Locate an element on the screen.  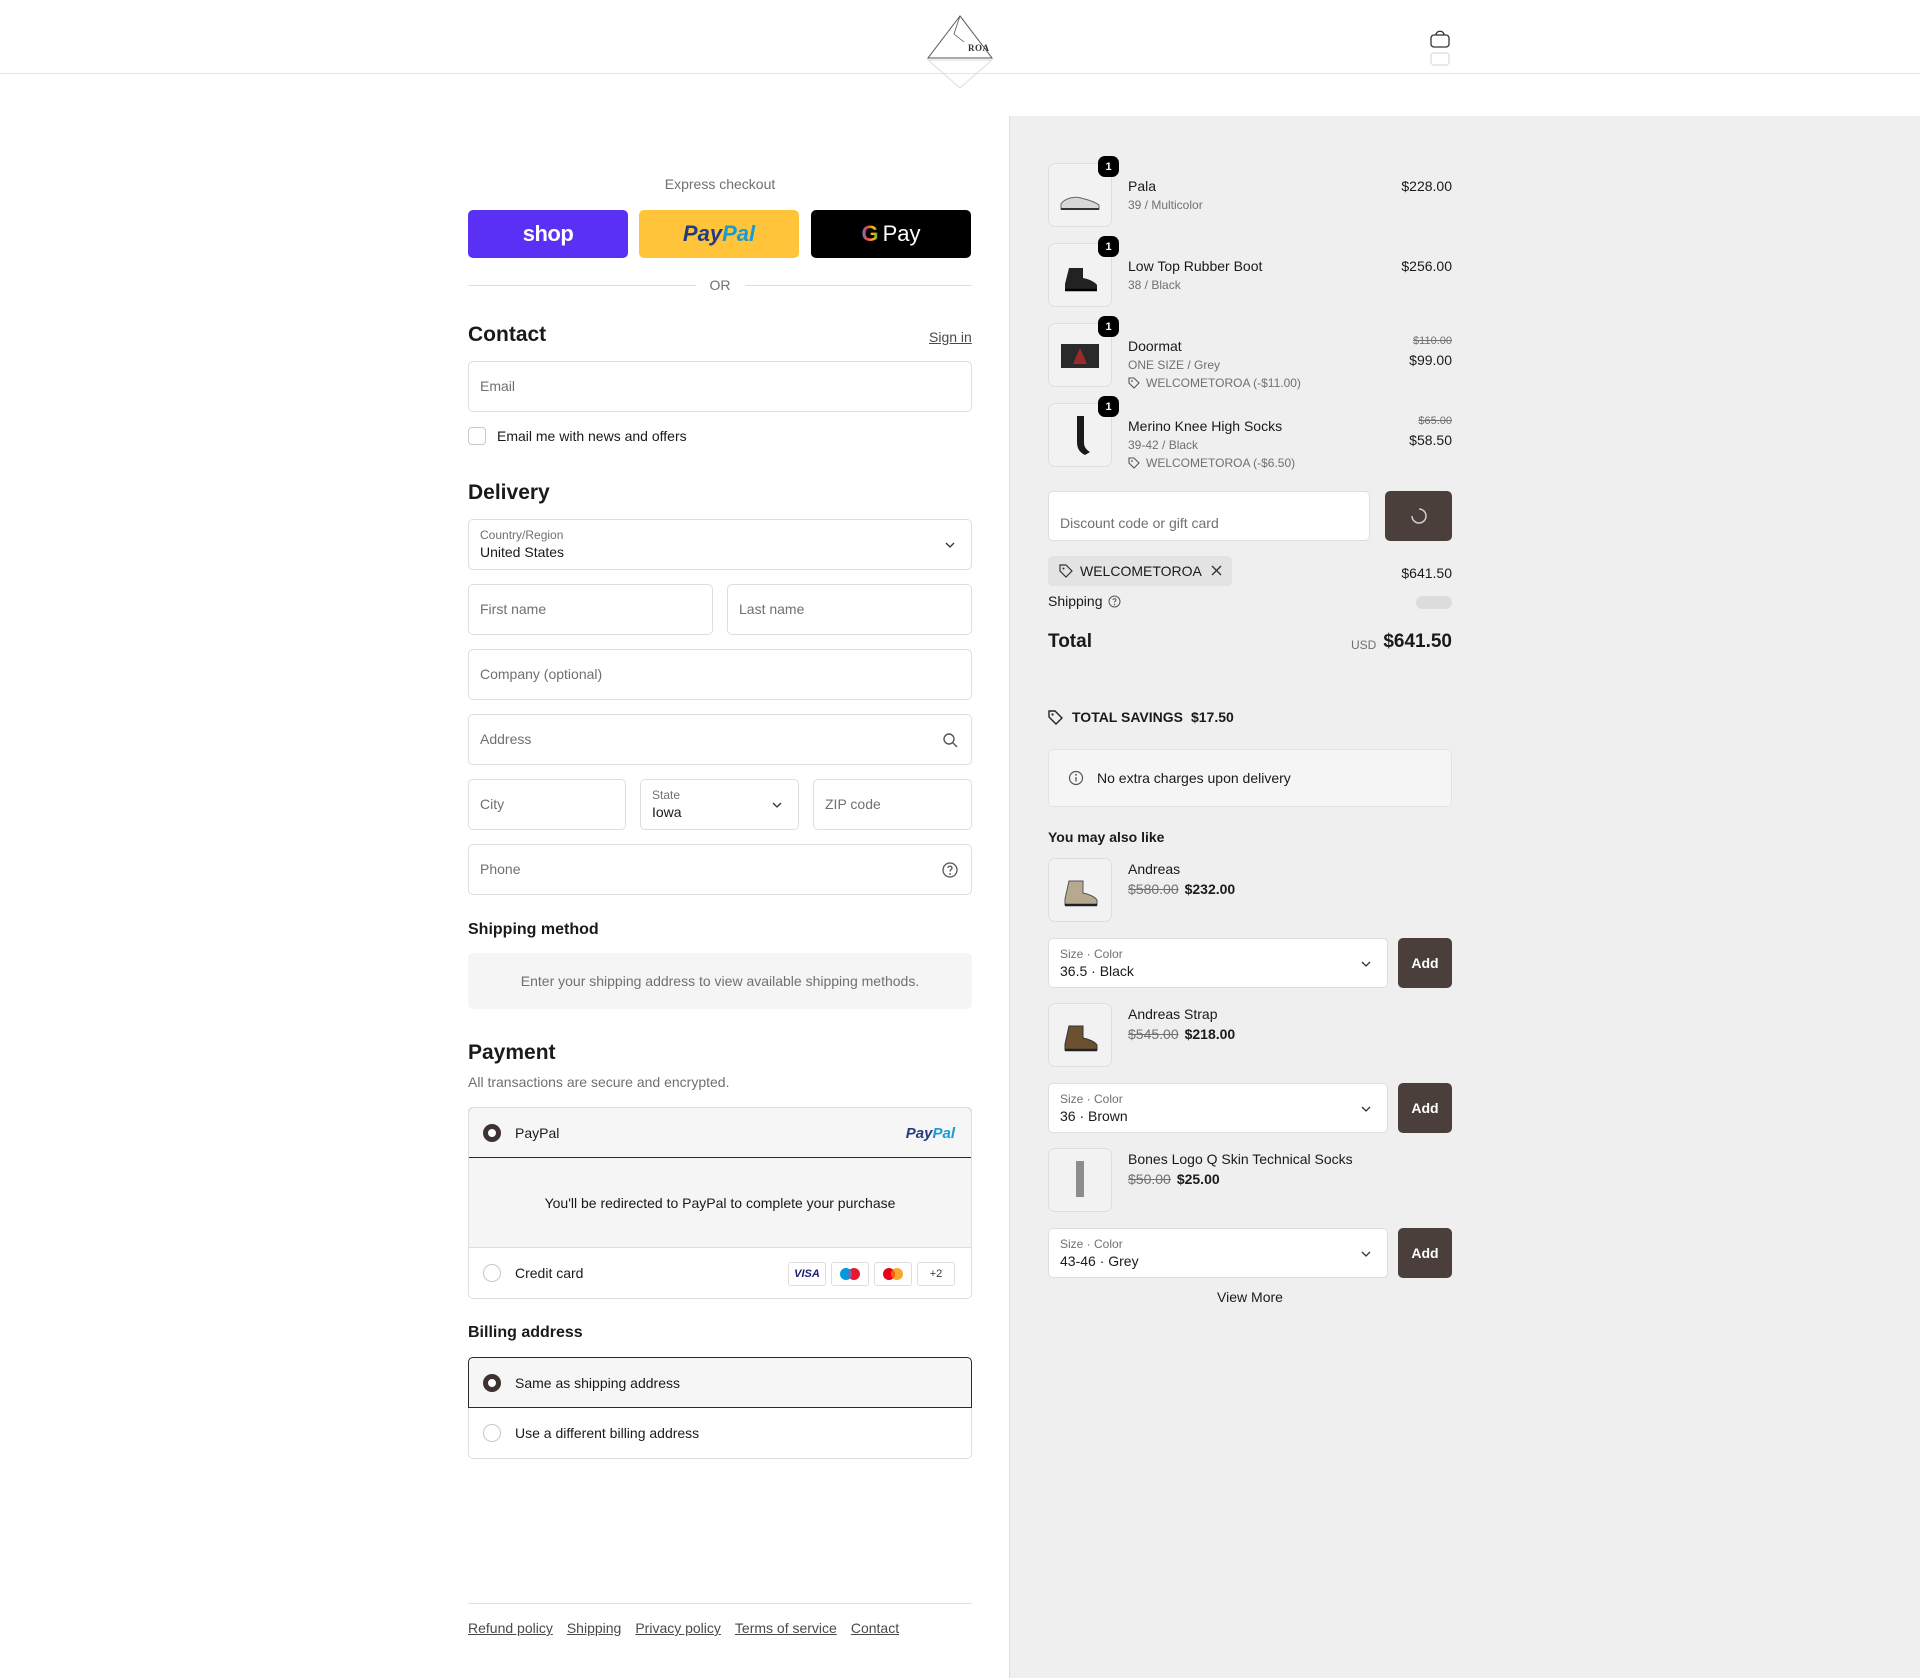
item-old-price: $65.00 is located at coordinates (1435, 421).